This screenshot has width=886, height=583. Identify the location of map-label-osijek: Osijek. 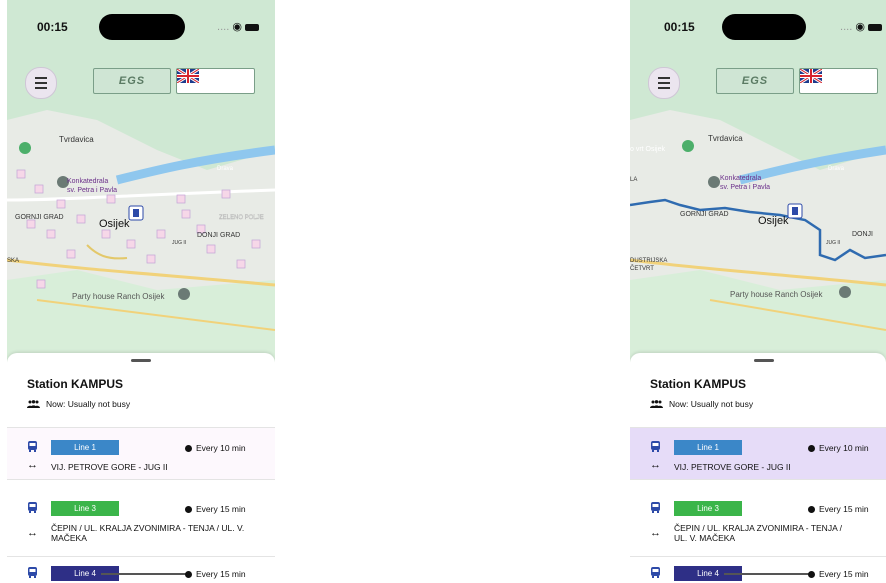
(114, 224).